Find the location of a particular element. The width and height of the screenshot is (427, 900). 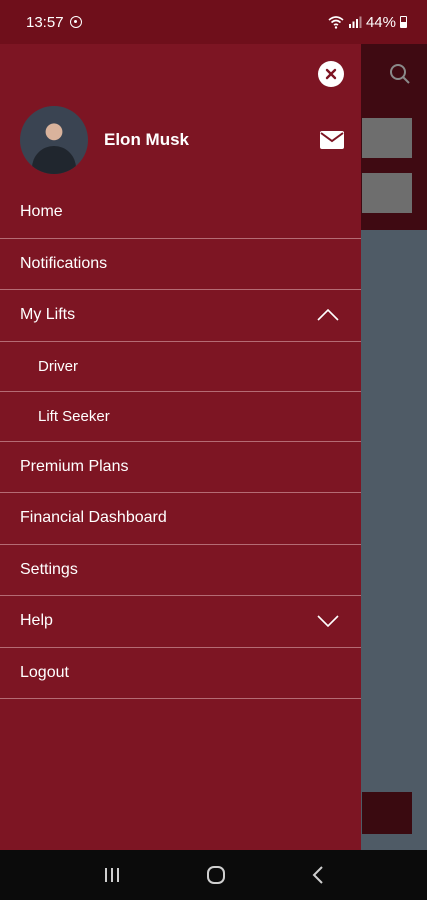

menu-item-lift-seeker: Lift Seeker is located at coordinates (180, 417).